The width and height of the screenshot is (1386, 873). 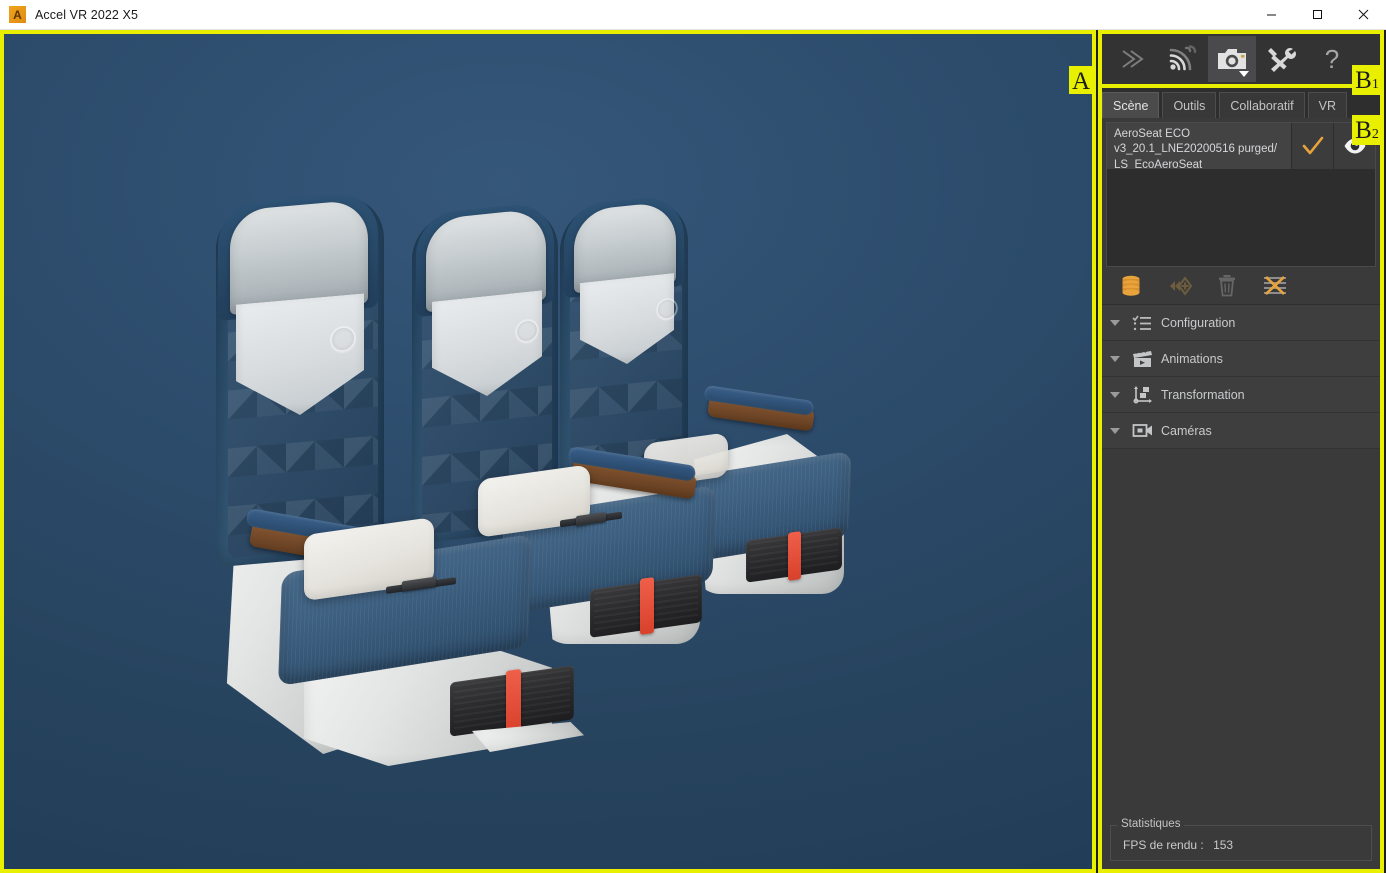 I want to click on accordion-label: Transformation, so click(x=1203, y=394).